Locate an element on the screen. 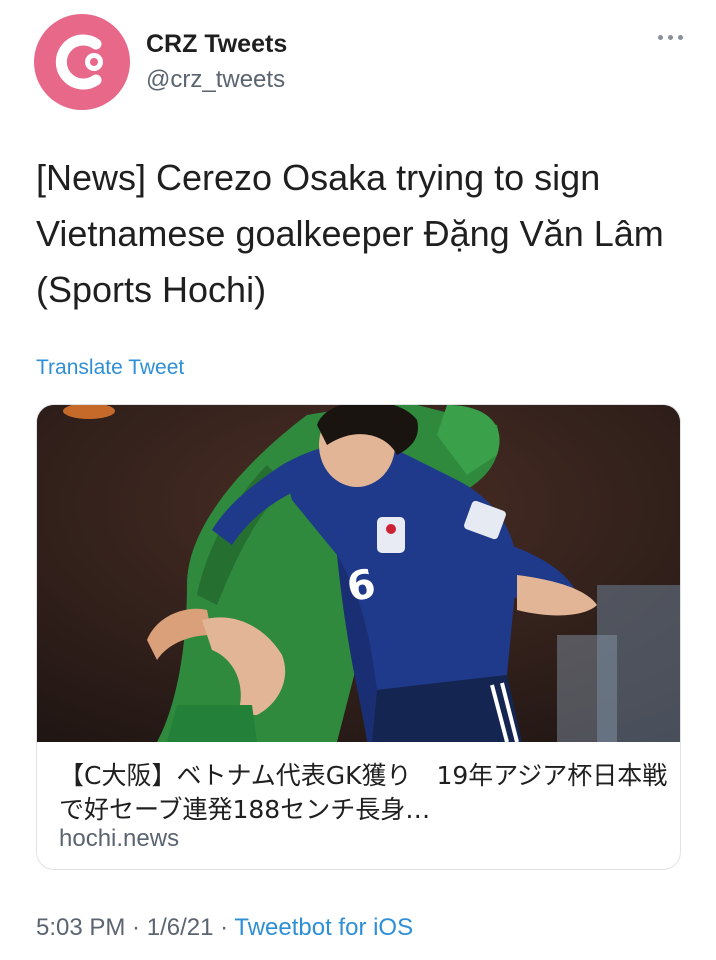  avatar is located at coordinates (82, 62).